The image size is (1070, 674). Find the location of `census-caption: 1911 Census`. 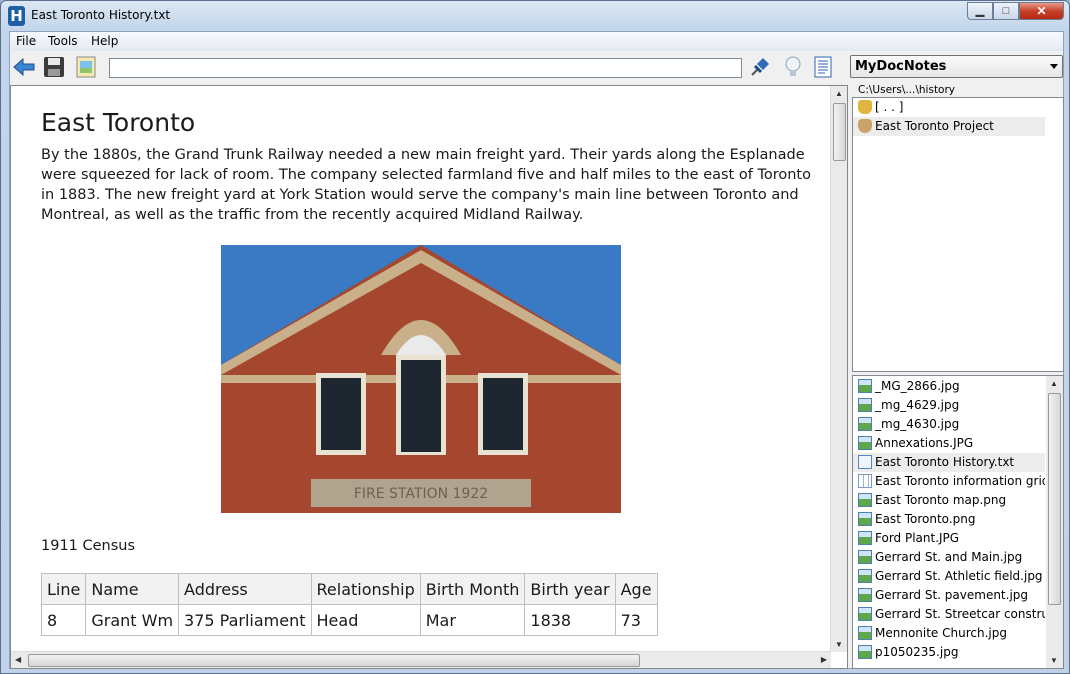

census-caption: 1911 Census is located at coordinates (88, 546).